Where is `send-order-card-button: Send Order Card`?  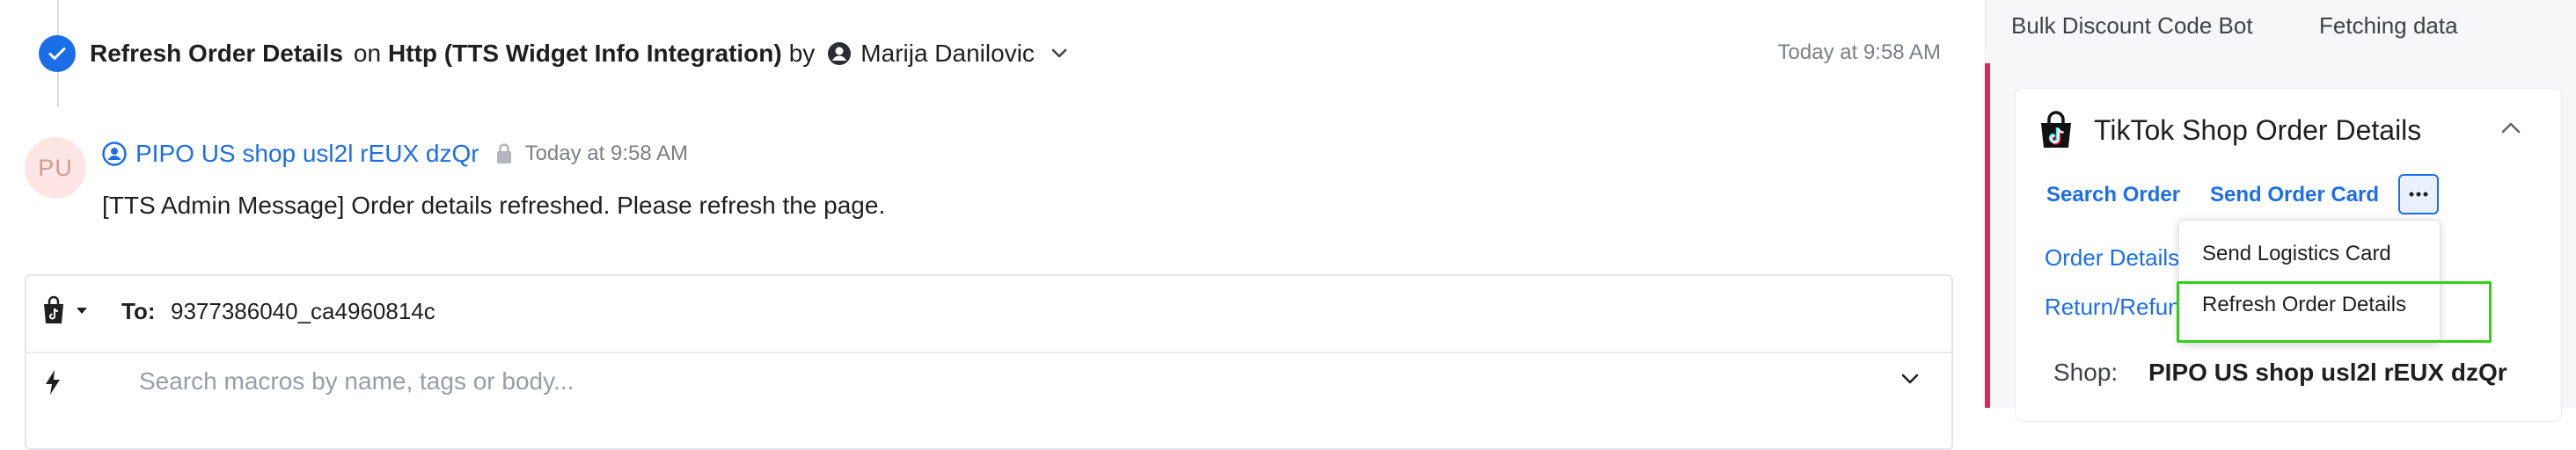 send-order-card-button: Send Order Card is located at coordinates (2294, 195).